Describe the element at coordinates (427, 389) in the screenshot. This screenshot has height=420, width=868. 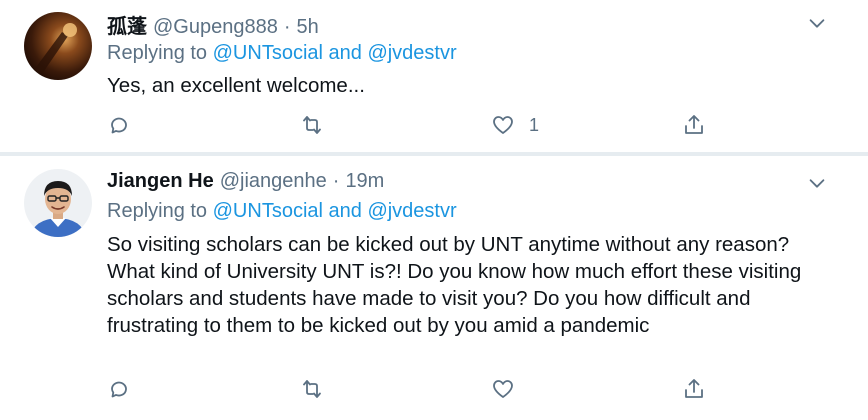
I see `tweet-actions` at that location.